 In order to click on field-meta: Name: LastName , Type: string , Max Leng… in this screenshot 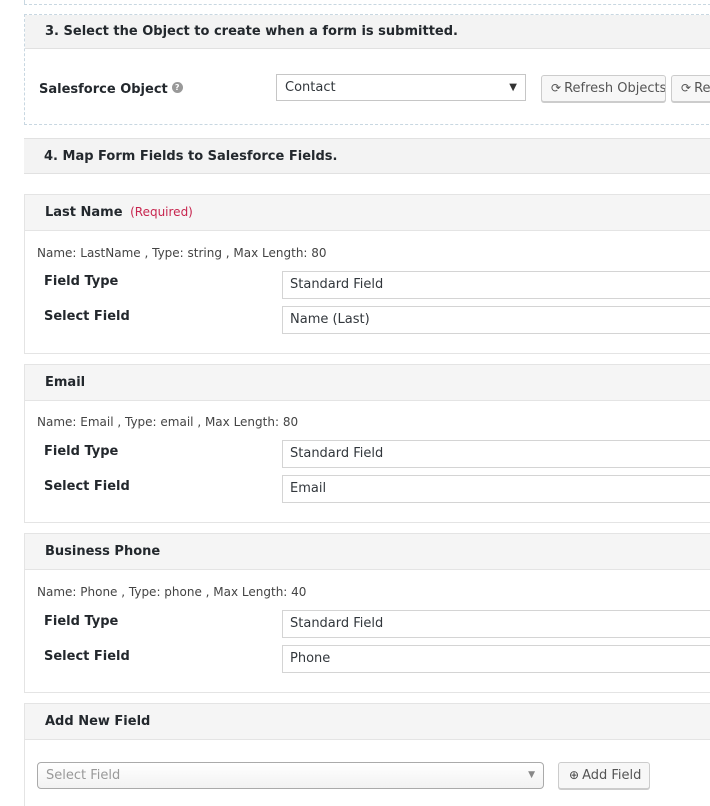, I will do `click(182, 253)`.